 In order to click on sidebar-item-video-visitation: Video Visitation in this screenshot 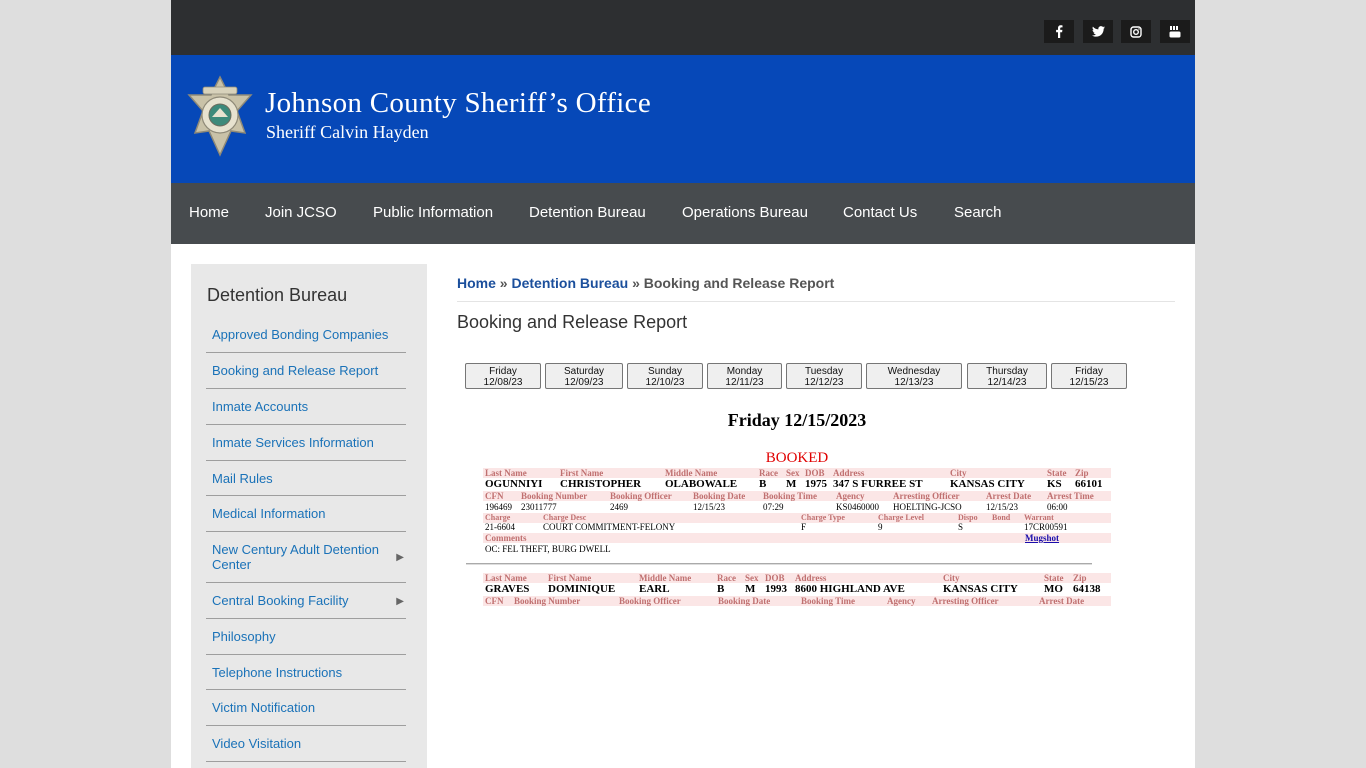, I will do `click(306, 743)`.